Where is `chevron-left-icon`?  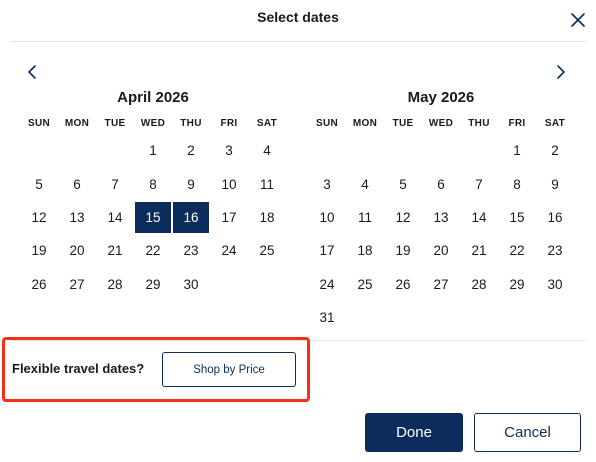 chevron-left-icon is located at coordinates (32, 72).